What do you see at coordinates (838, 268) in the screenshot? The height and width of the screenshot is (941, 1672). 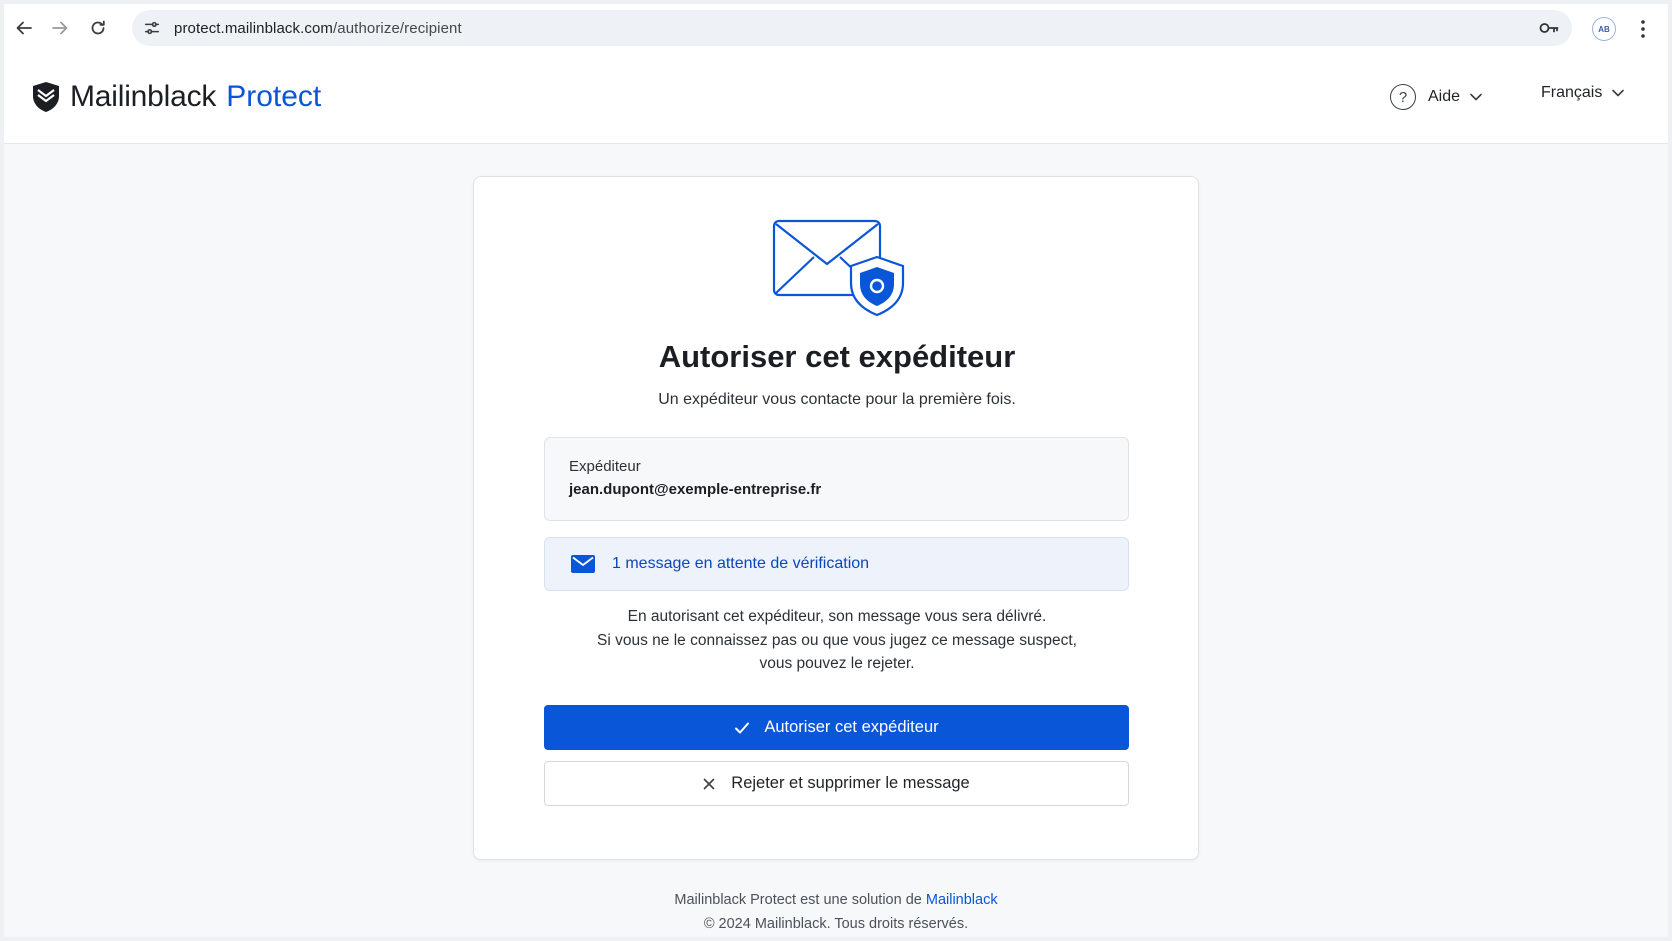 I see `envelope-shield-icon` at bounding box center [838, 268].